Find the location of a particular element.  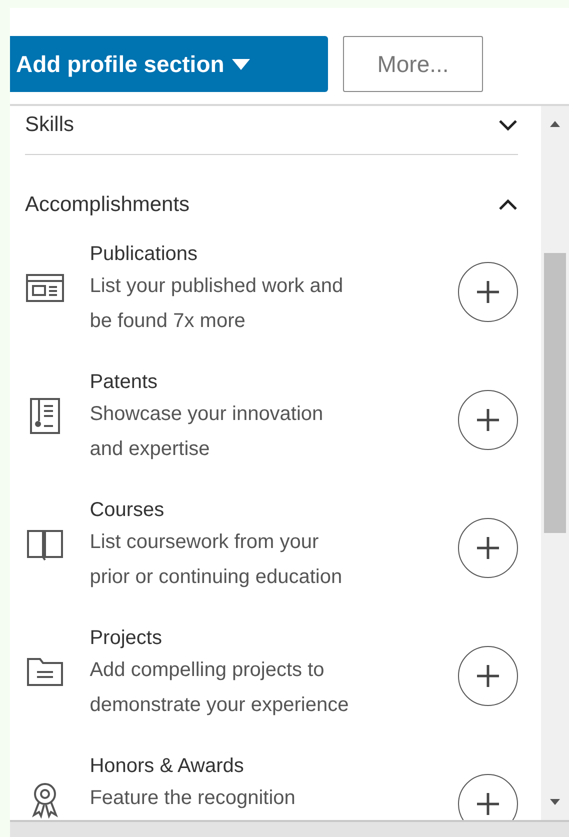

item-description: Showcase your innovation and expertise is located at coordinates (207, 432).